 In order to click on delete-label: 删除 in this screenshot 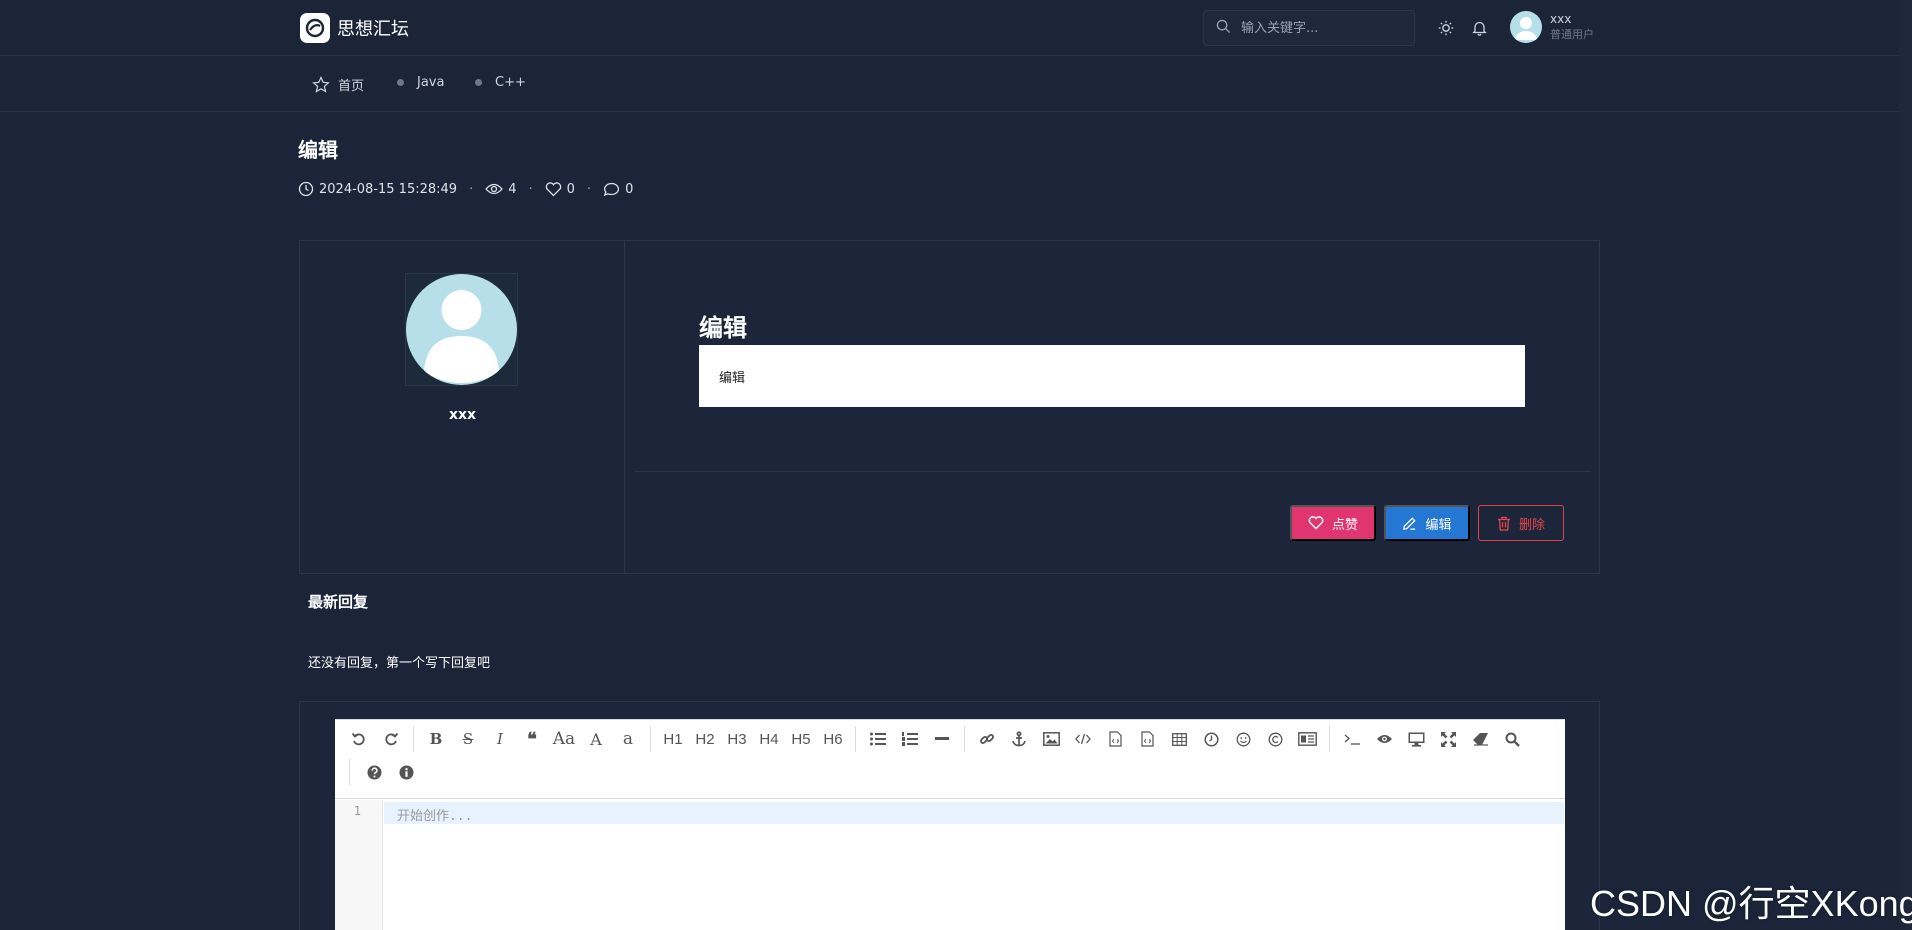, I will do `click(1531, 525)`.